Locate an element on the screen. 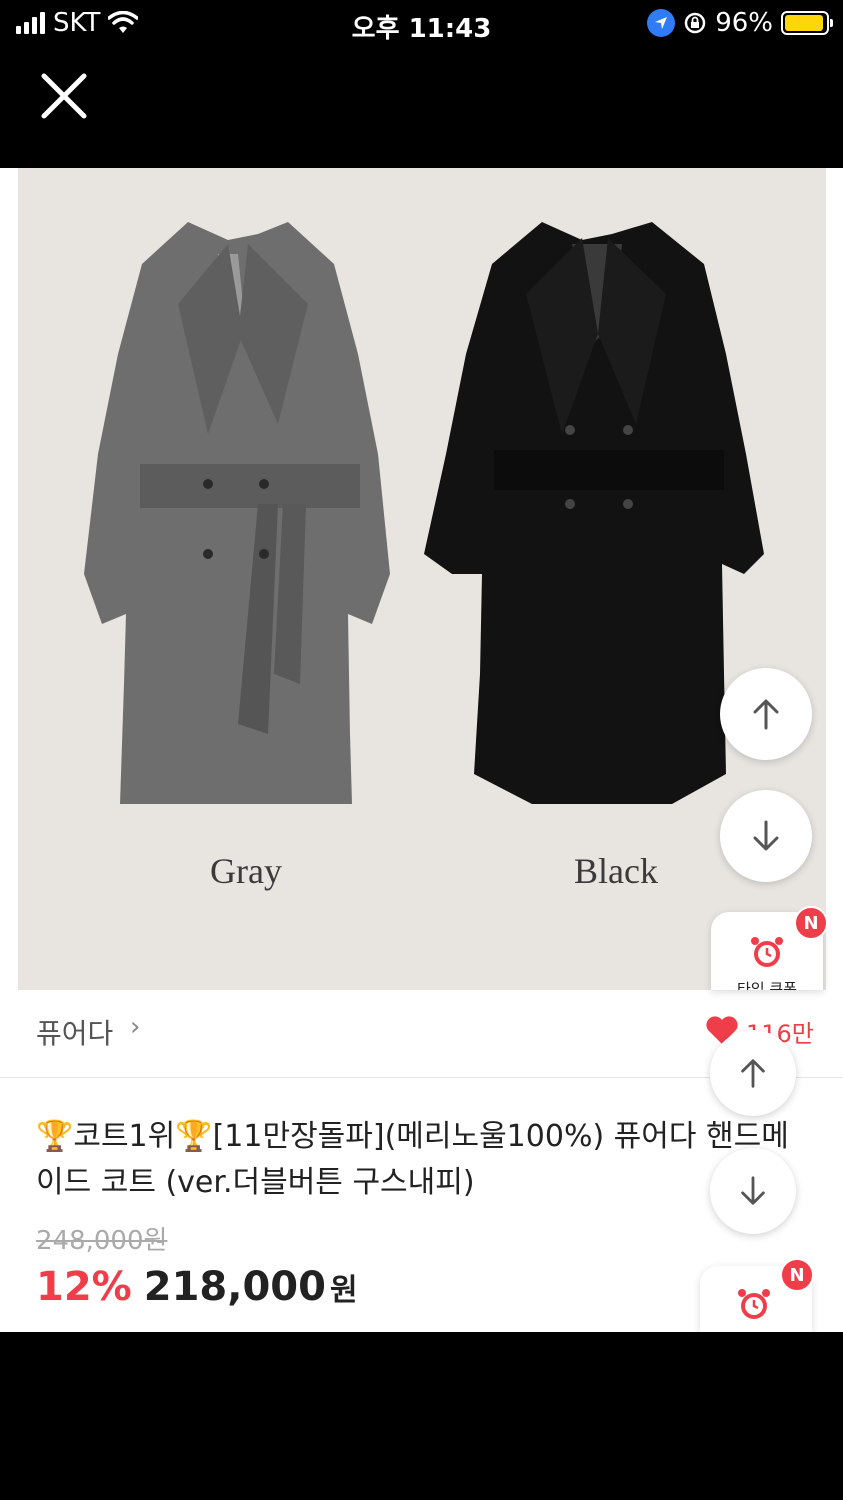  close-icon is located at coordinates (64, 96).